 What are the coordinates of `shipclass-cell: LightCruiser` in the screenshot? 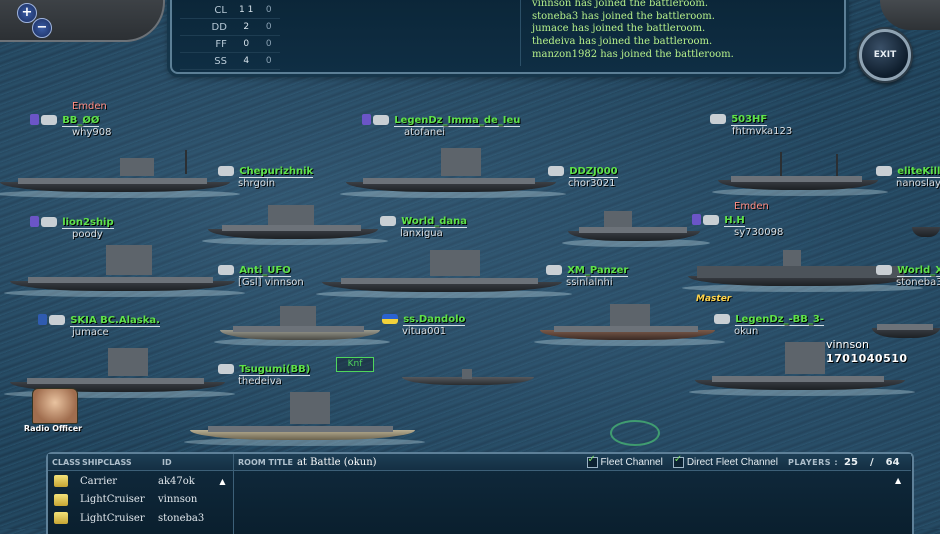 It's located at (112, 500).